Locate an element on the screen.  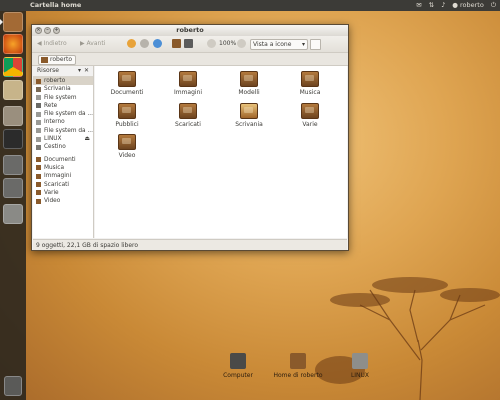
eject-icon: ⏏ is located at coordinates (87, 139).